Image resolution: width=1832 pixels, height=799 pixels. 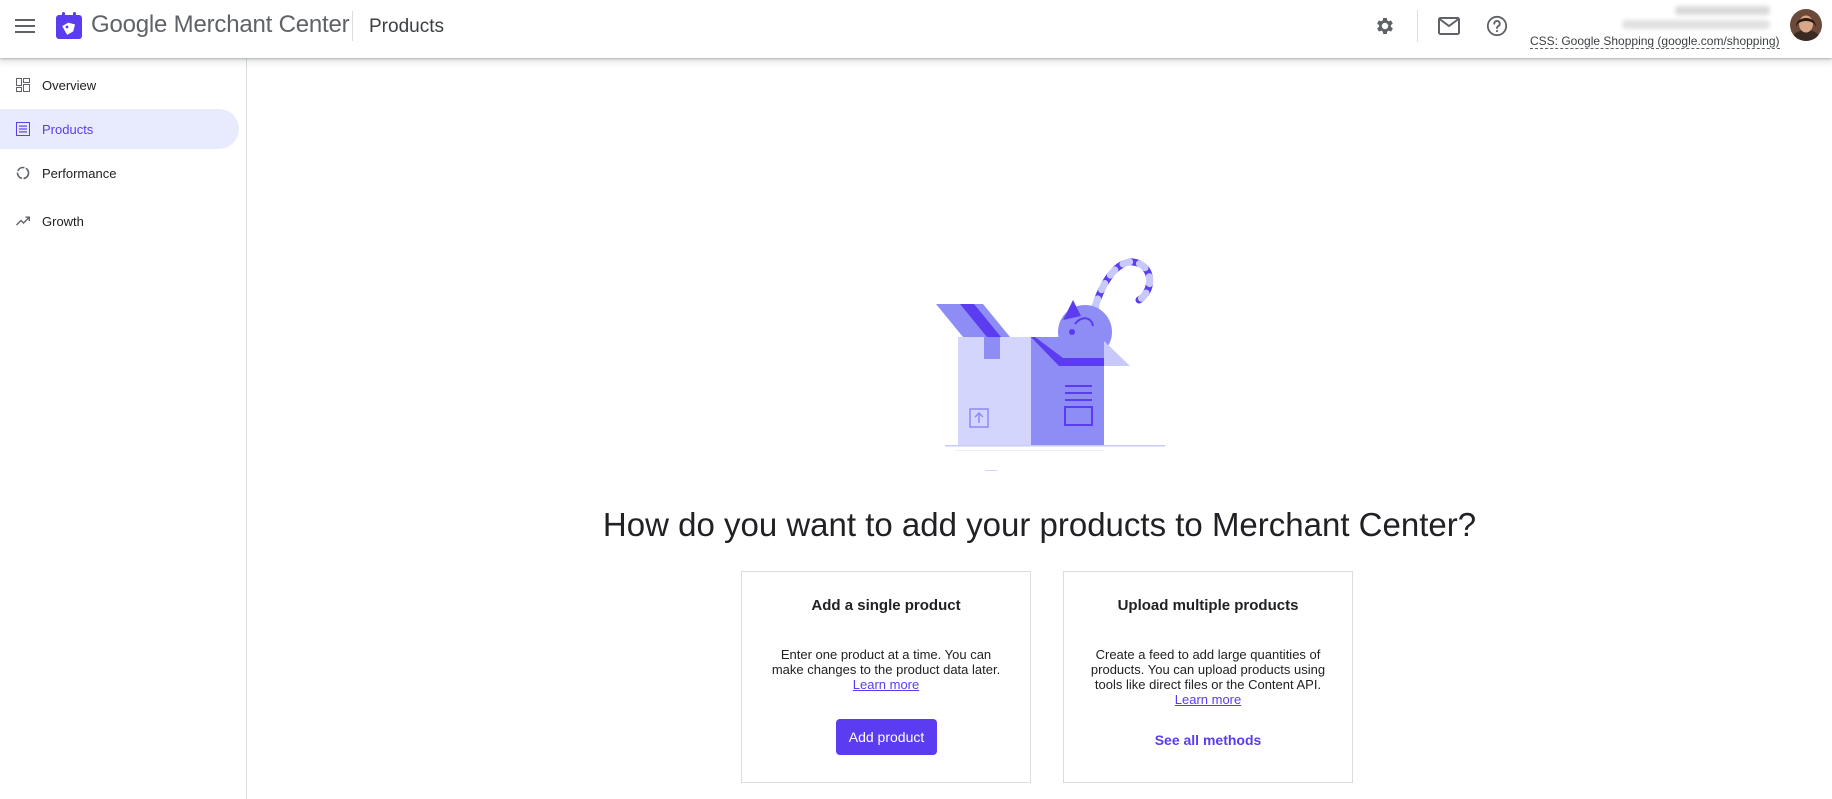 What do you see at coordinates (63, 221) in the screenshot?
I see `sidebar-item-label: Growth` at bounding box center [63, 221].